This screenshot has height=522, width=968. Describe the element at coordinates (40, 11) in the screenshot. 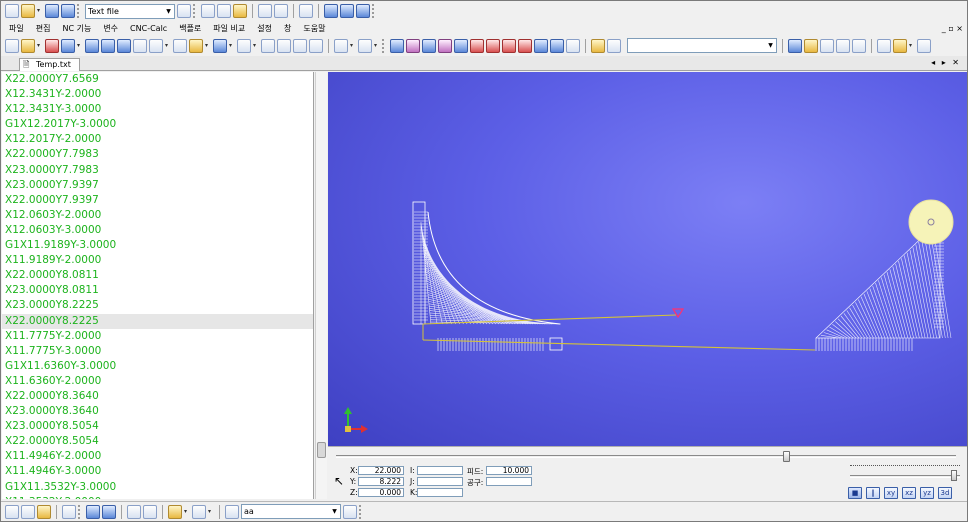

I see `open-dropdown-icon: ▾` at that location.